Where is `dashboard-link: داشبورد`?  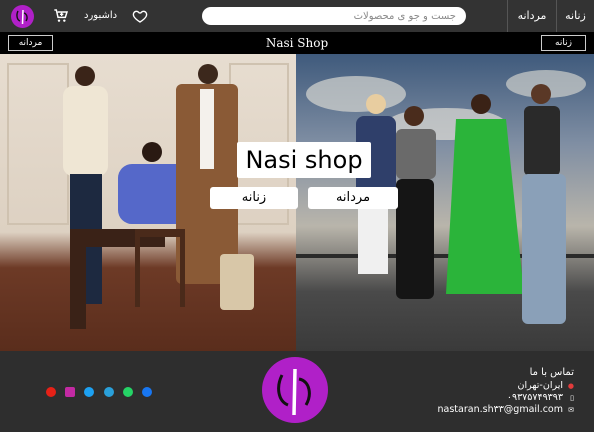 dashboard-link: داشبورد is located at coordinates (100, 16).